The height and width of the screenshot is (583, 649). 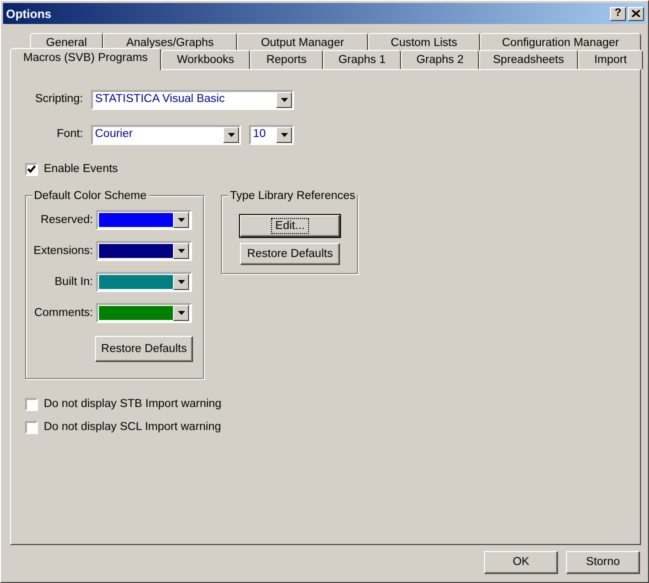 What do you see at coordinates (362, 59) in the screenshot?
I see `tab: Graphs 1` at bounding box center [362, 59].